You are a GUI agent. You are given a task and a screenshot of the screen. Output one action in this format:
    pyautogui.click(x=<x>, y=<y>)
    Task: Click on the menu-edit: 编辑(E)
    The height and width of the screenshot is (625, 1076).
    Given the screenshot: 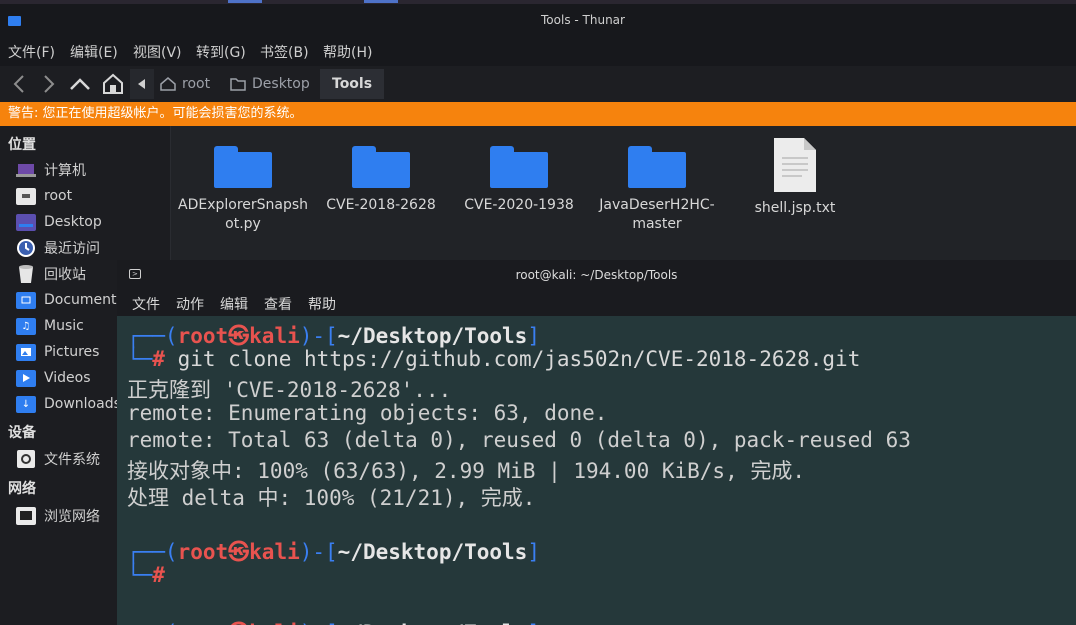 What is the action you would take?
    pyautogui.click(x=94, y=52)
    